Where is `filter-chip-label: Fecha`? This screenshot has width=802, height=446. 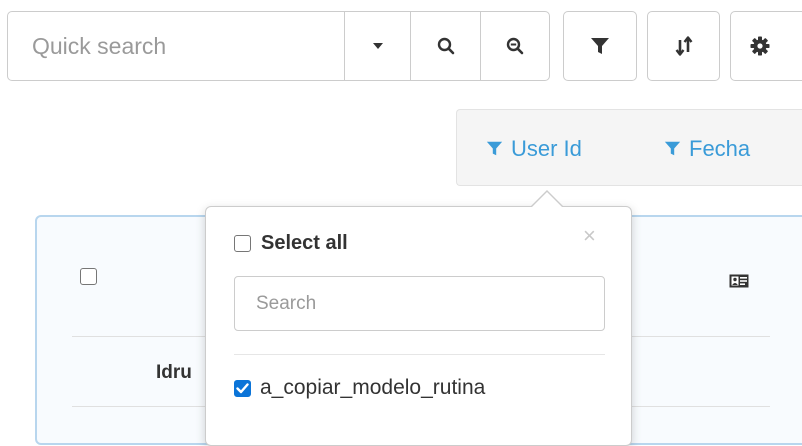
filter-chip-label: Fecha is located at coordinates (720, 148).